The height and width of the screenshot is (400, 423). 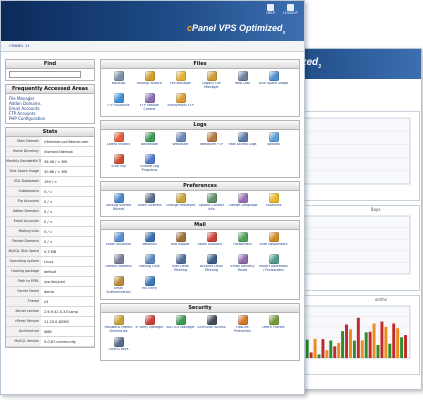 I want to click on feature-item: Bandwidth, so click(x=149, y=142).